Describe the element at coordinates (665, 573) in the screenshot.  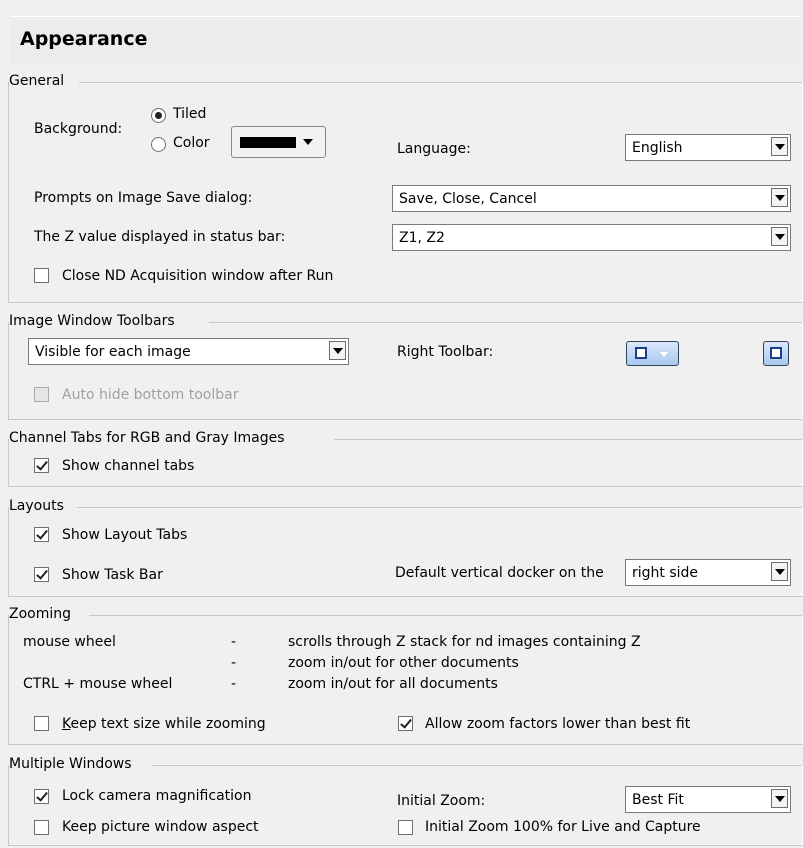
I see `docker-value: right side` at that location.